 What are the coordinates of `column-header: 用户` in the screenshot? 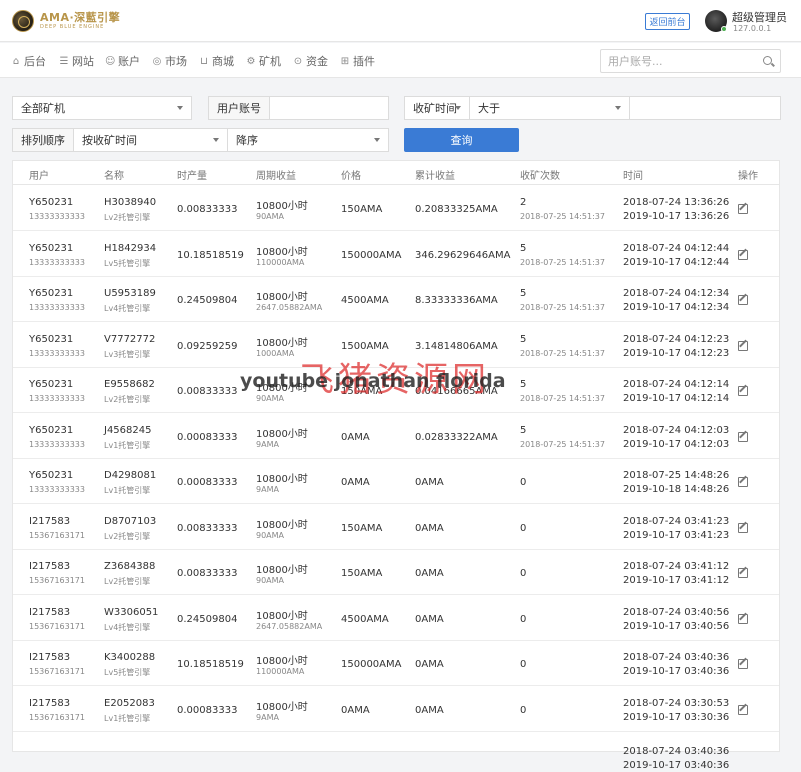 It's located at (39, 176).